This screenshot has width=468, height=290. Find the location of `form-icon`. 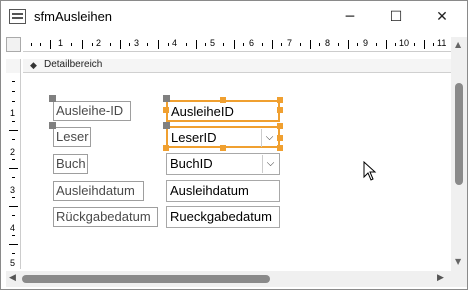

form-icon is located at coordinates (17, 16).